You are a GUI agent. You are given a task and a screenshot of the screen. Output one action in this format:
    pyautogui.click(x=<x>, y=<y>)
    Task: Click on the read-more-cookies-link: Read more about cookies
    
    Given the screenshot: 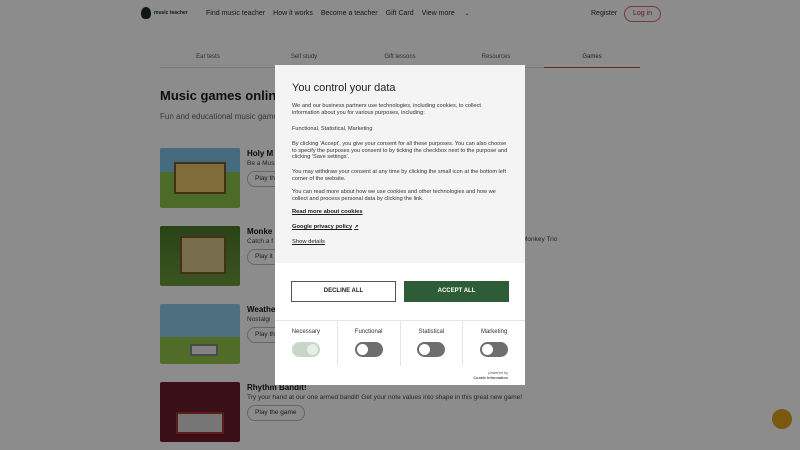 What is the action you would take?
    pyautogui.click(x=327, y=212)
    